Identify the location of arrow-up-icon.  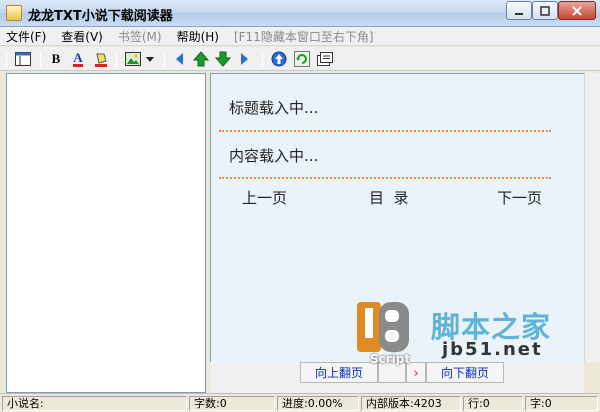
(201, 59).